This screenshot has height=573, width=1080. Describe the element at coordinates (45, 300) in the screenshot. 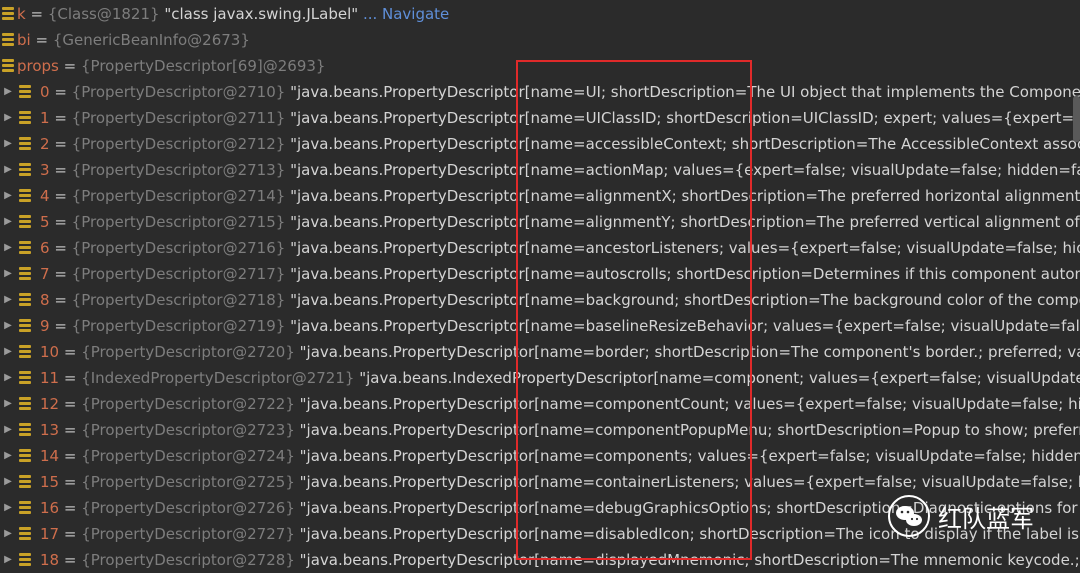

I see `array-index: 8` at that location.